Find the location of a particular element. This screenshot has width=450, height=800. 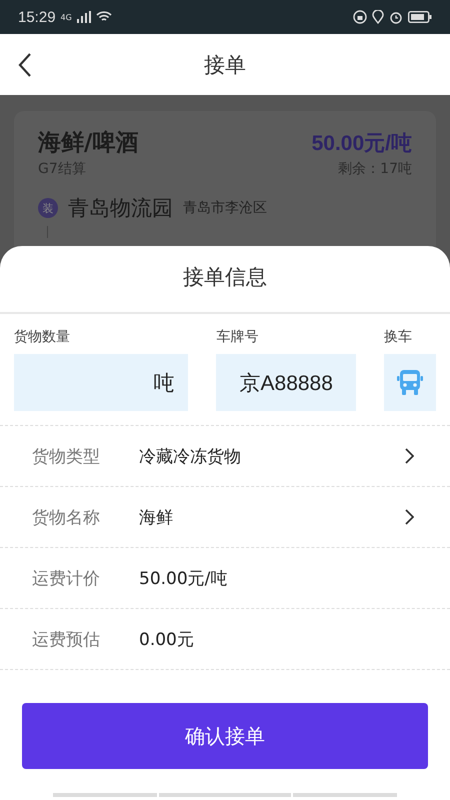

confirm-button: 确认接单 is located at coordinates (225, 736).